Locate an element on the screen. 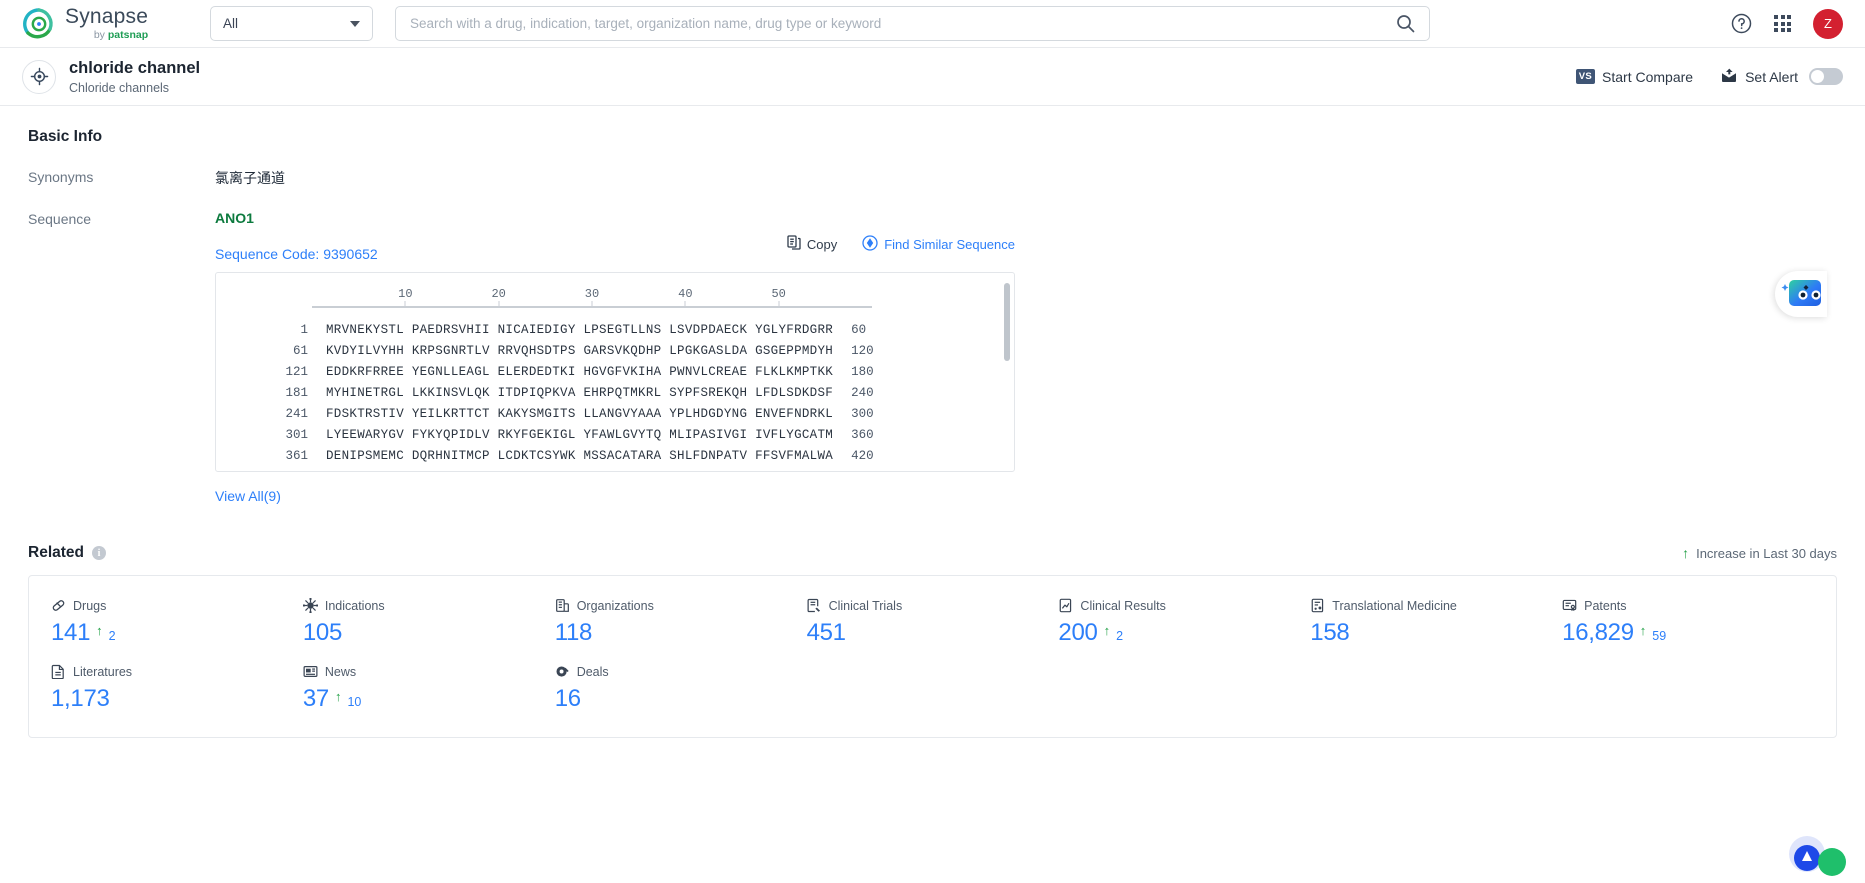 The height and width of the screenshot is (883, 1865). stat-value-row: 451 is located at coordinates (933, 633).